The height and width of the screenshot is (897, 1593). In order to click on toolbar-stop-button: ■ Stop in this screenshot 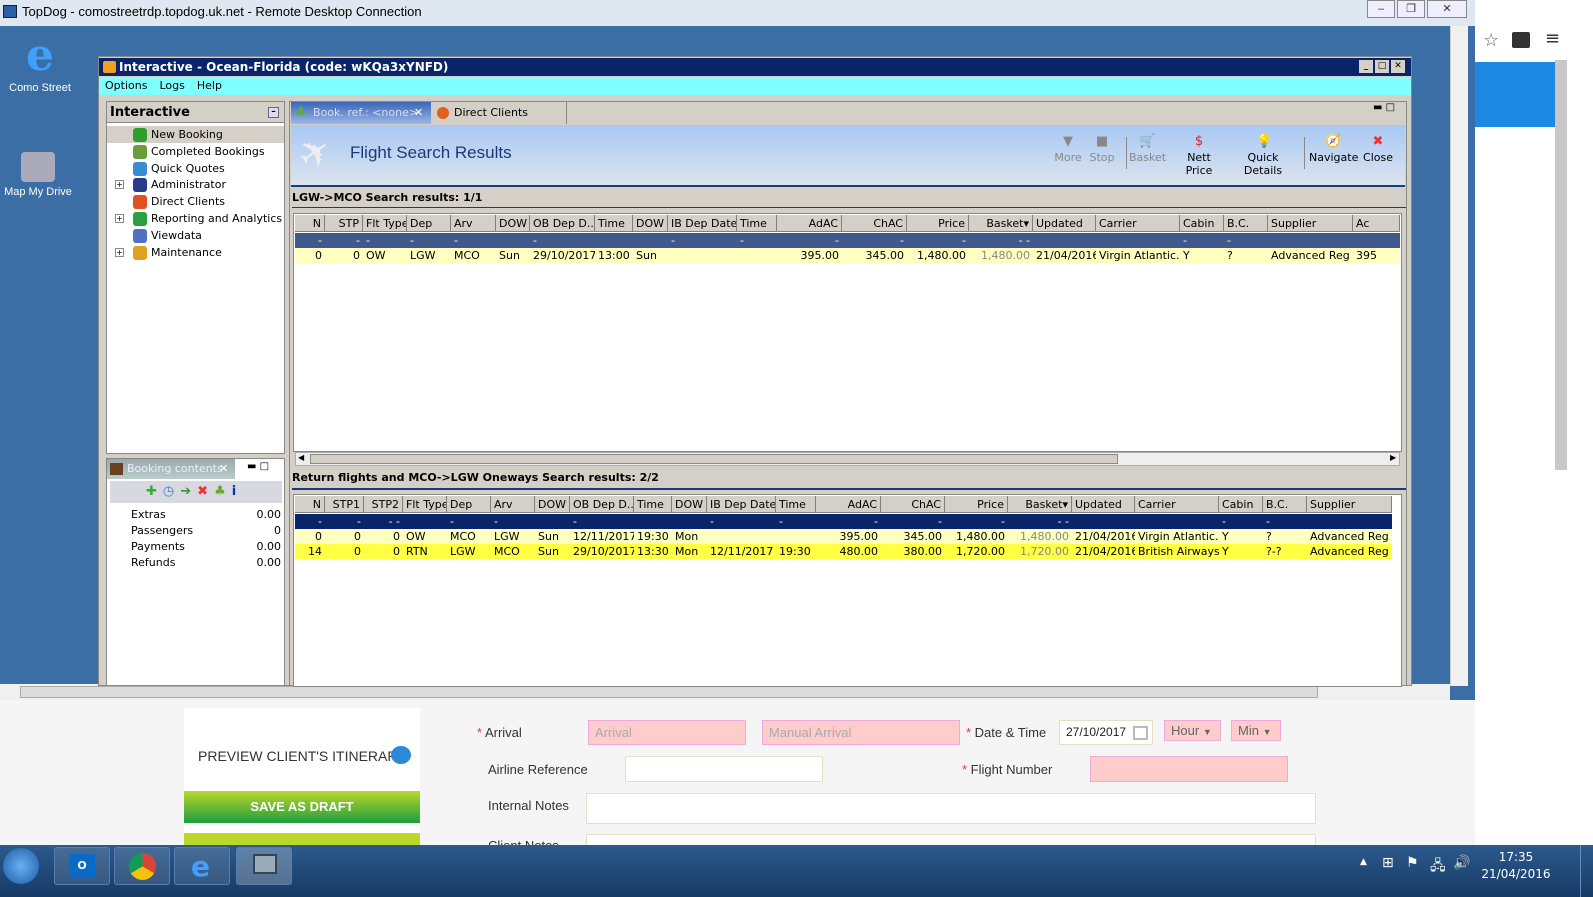, I will do `click(1102, 150)`.